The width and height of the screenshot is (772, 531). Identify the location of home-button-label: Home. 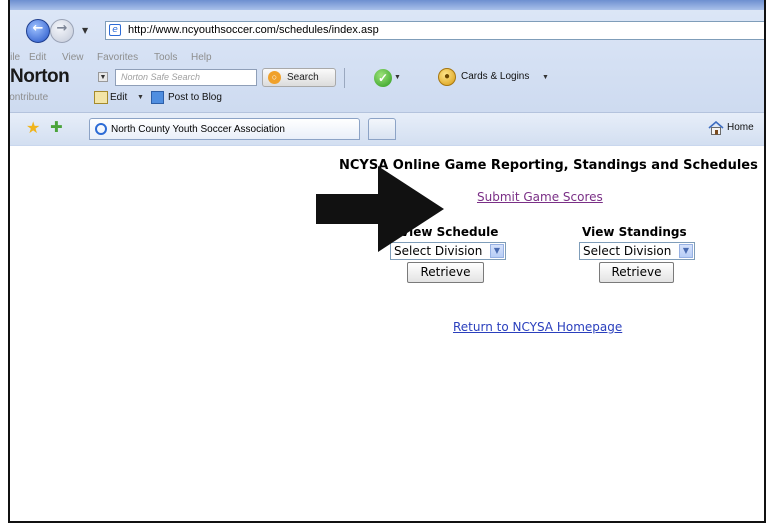
(740, 127).